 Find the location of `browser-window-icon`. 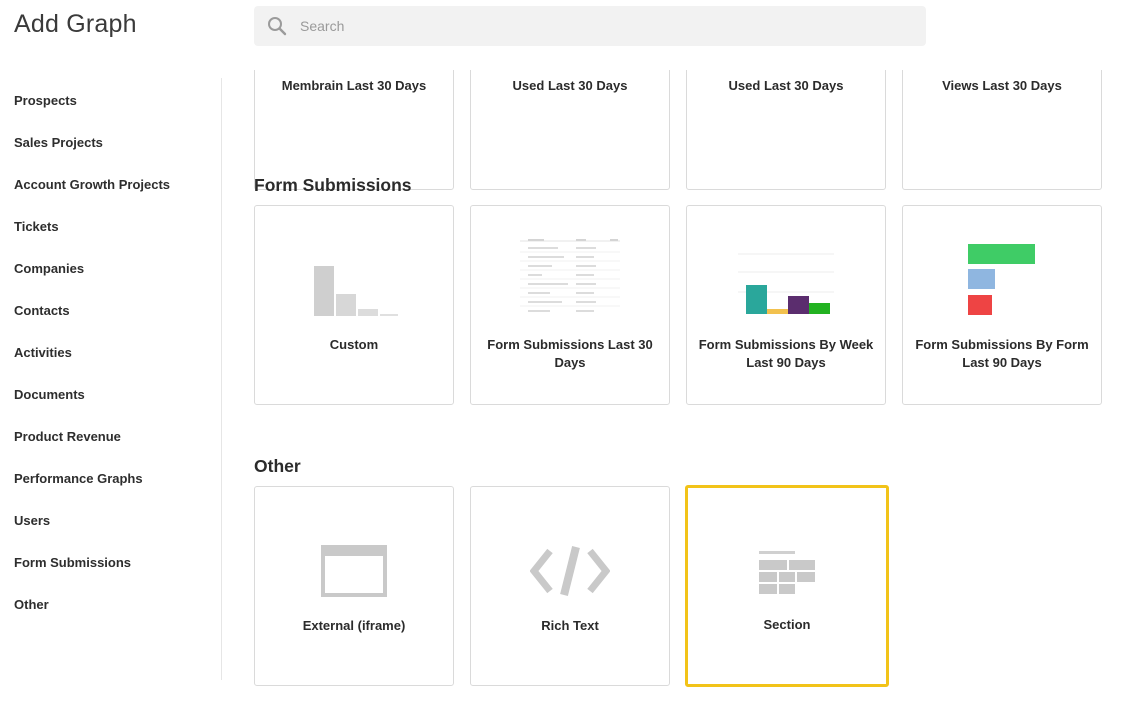

browser-window-icon is located at coordinates (354, 560).